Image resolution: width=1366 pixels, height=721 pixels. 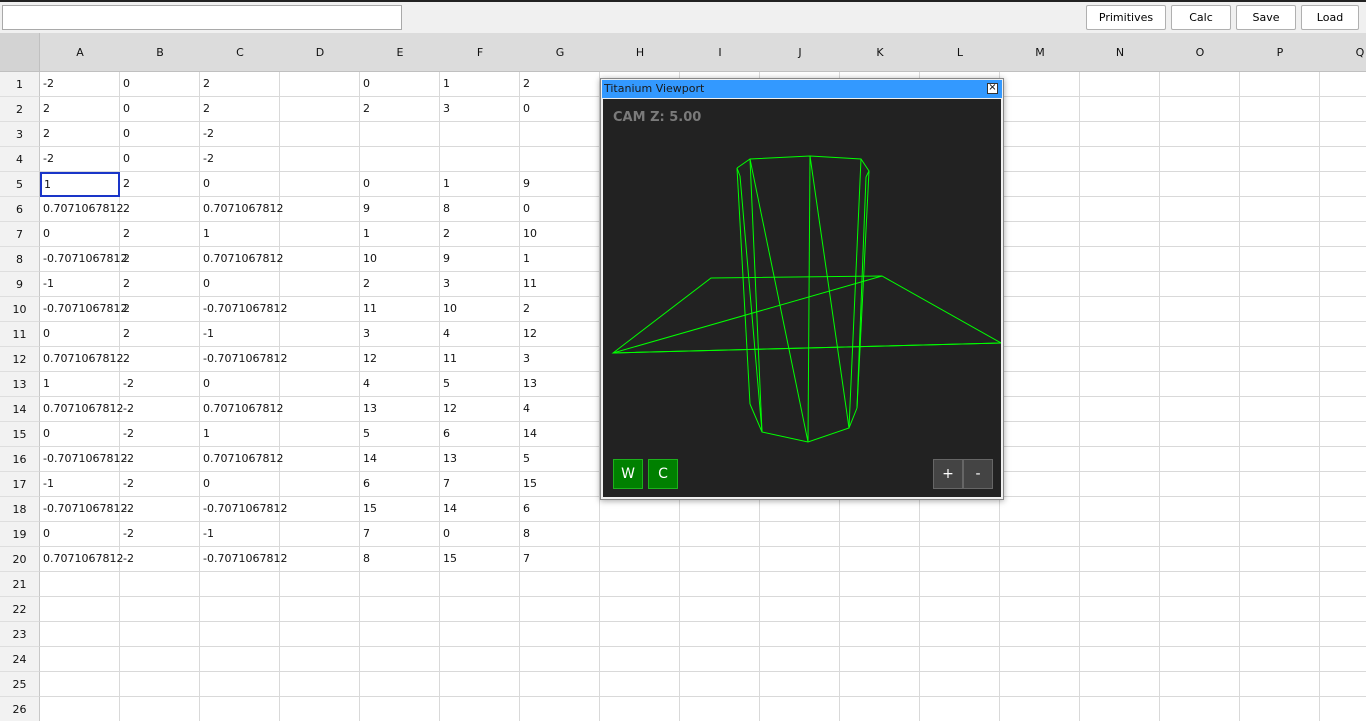 What do you see at coordinates (1343, 709) in the screenshot?
I see `cell-q26` at bounding box center [1343, 709].